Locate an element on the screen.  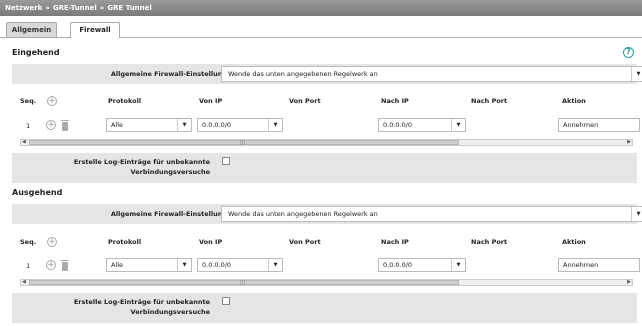
section-title-eingehend: Eingehend is located at coordinates (36, 52).